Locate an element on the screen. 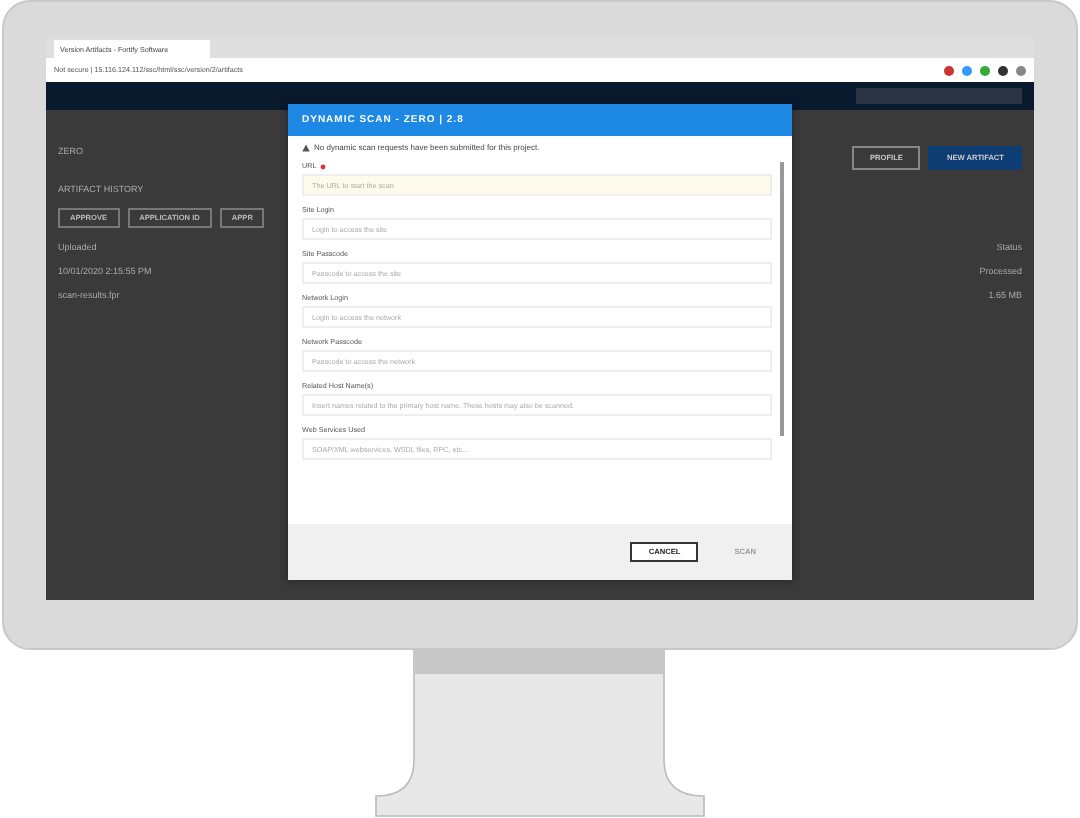 The height and width of the screenshot is (818, 1080). search-field is located at coordinates (939, 96).